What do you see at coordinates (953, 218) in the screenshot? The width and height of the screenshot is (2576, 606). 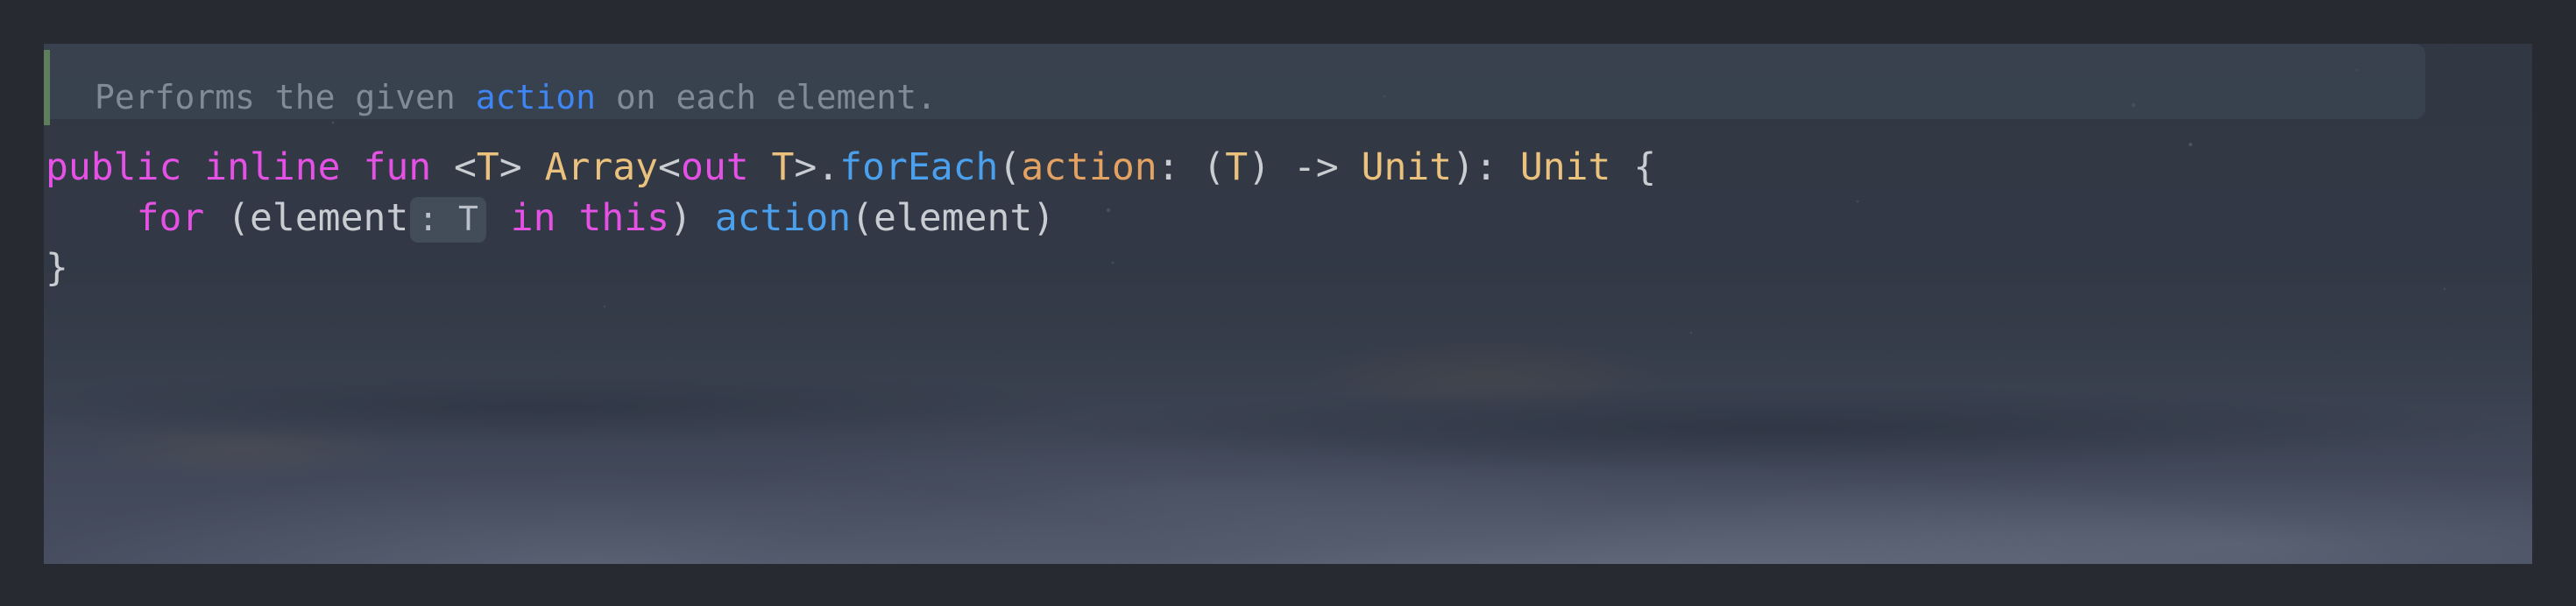 I see `call-argument-element: element` at bounding box center [953, 218].